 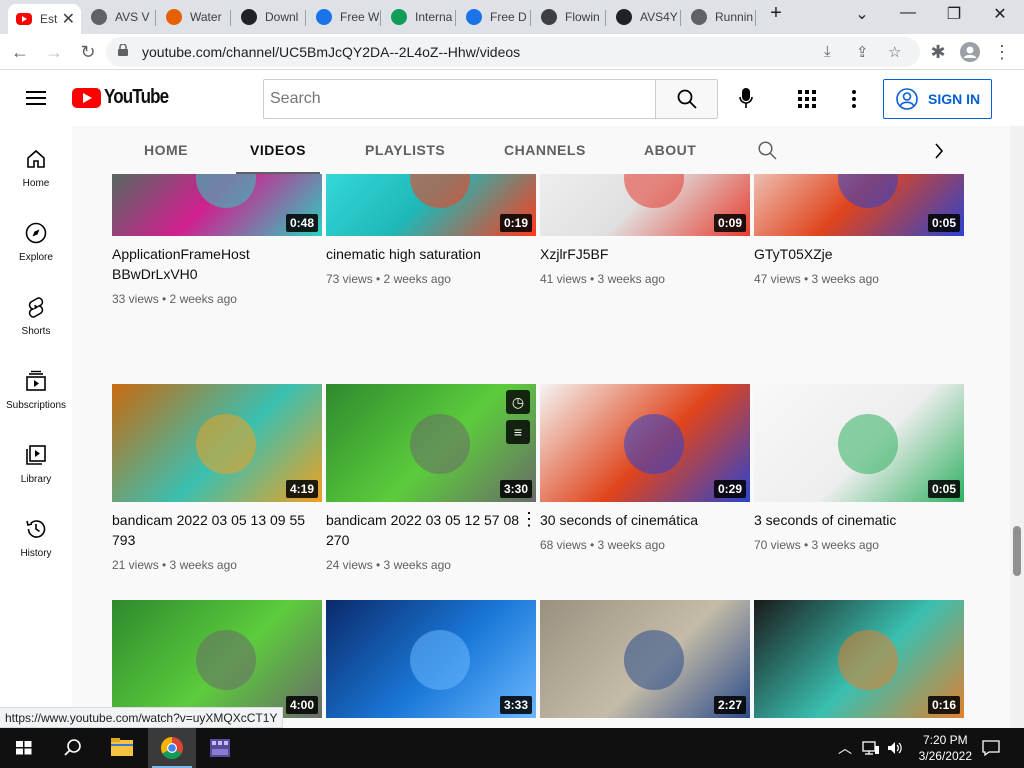 I want to click on video-thumbnail: 4:19, so click(x=217, y=443).